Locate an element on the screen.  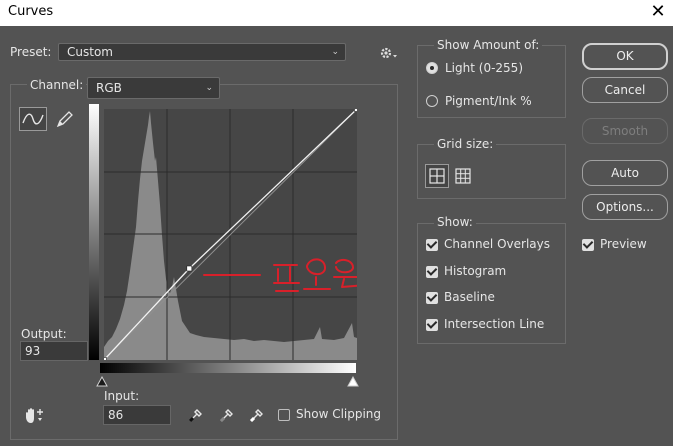
pigment-ink-radio-label: Pigment/Ink % is located at coordinates (488, 101).